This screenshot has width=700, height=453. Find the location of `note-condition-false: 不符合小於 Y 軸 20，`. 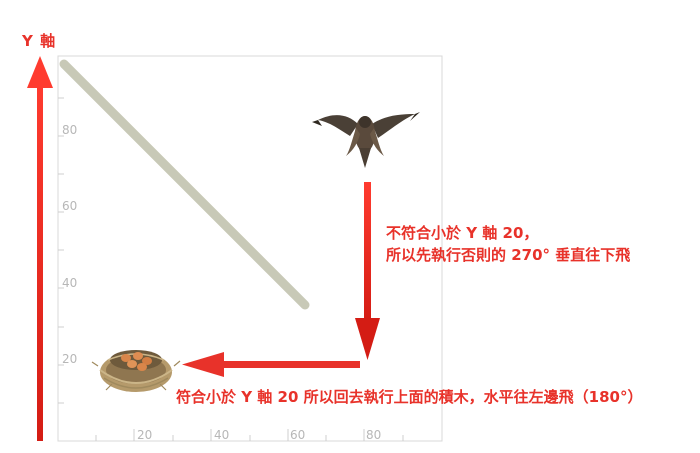

note-condition-false: 不符合小於 Y 軸 20， is located at coordinates (462, 233).